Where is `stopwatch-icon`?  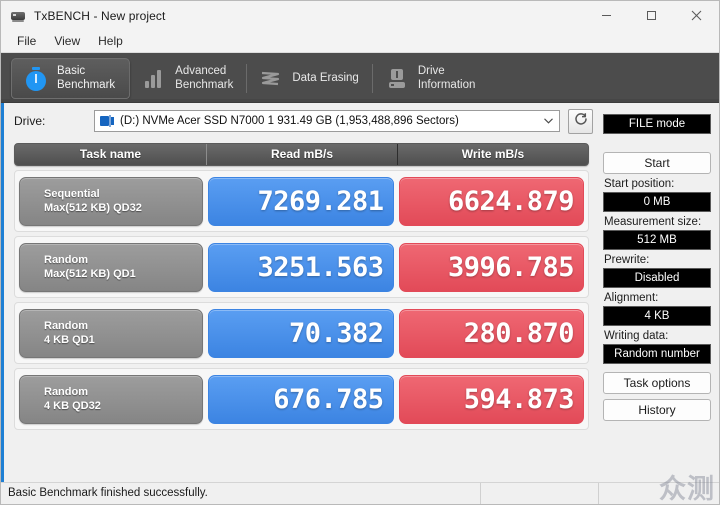
stopwatch-icon is located at coordinates (36, 79).